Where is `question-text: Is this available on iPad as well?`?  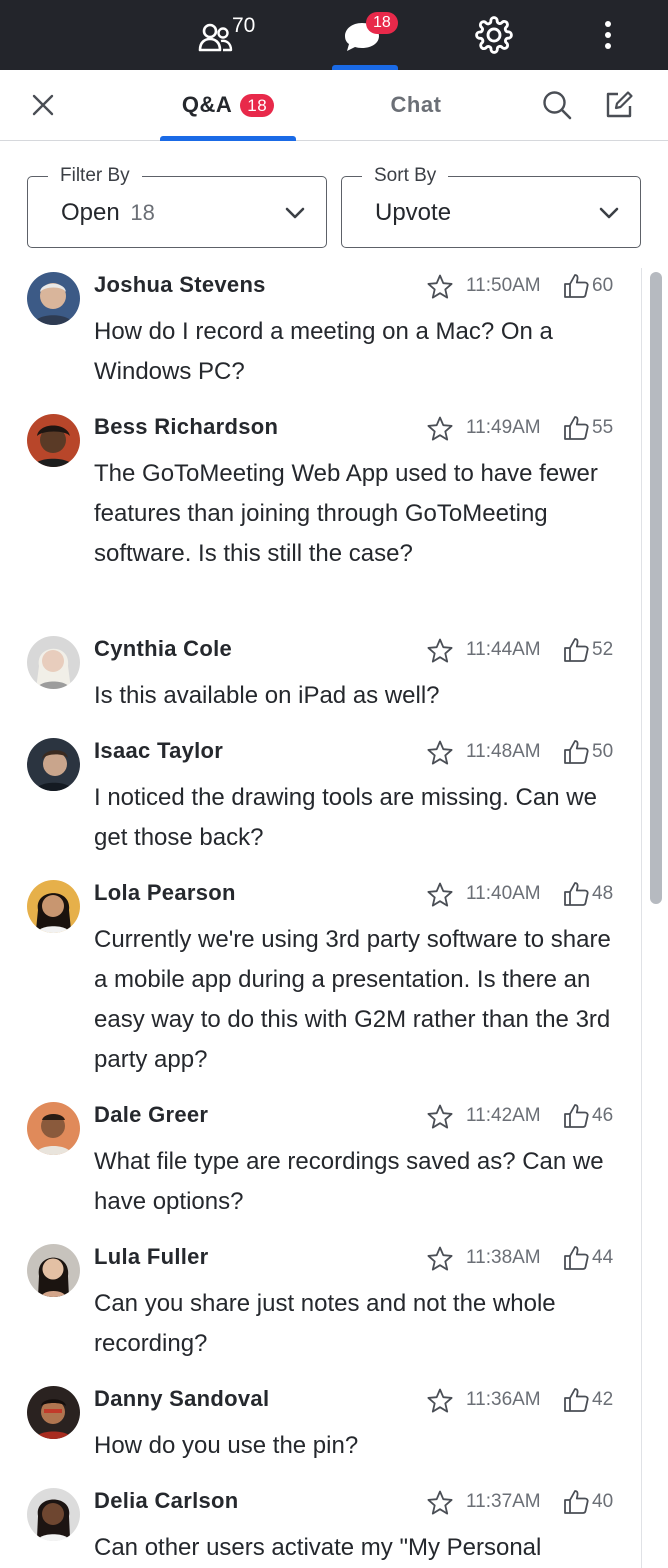
question-text: Is this available on iPad as well? is located at coordinates (267, 695).